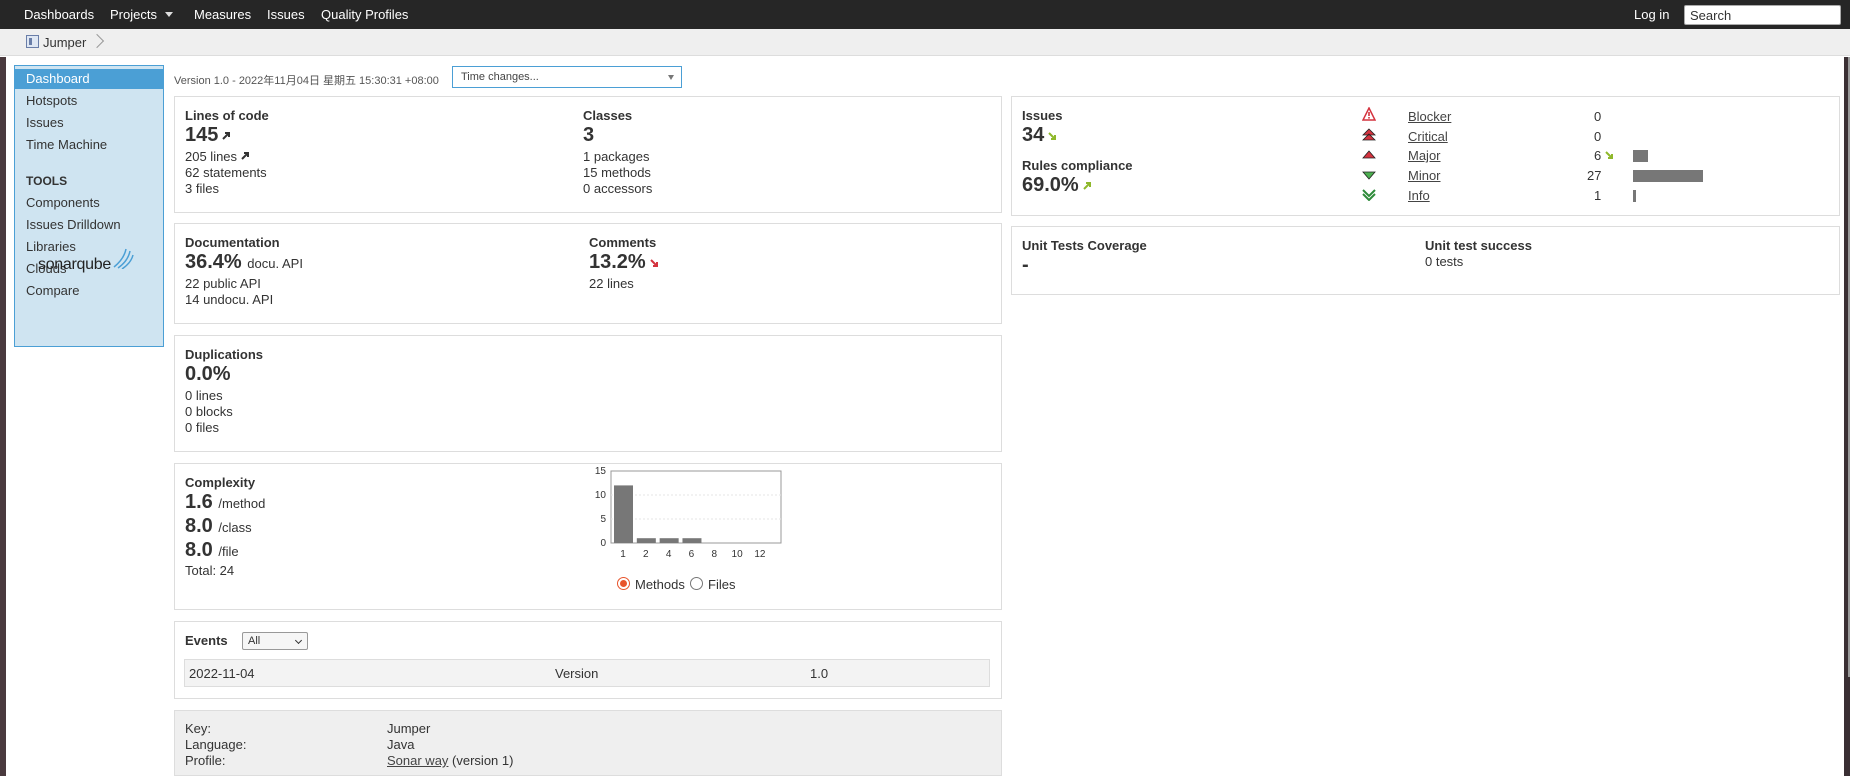 The image size is (1850, 776). Describe the element at coordinates (133, 14) in the screenshot. I see `nav-projects-label: Projects` at that location.